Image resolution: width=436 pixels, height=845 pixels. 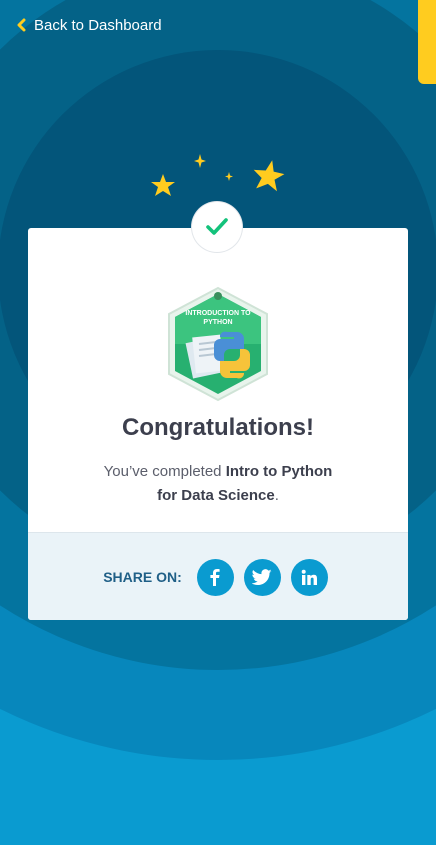 I want to click on checkmark-icon, so click(x=217, y=226).